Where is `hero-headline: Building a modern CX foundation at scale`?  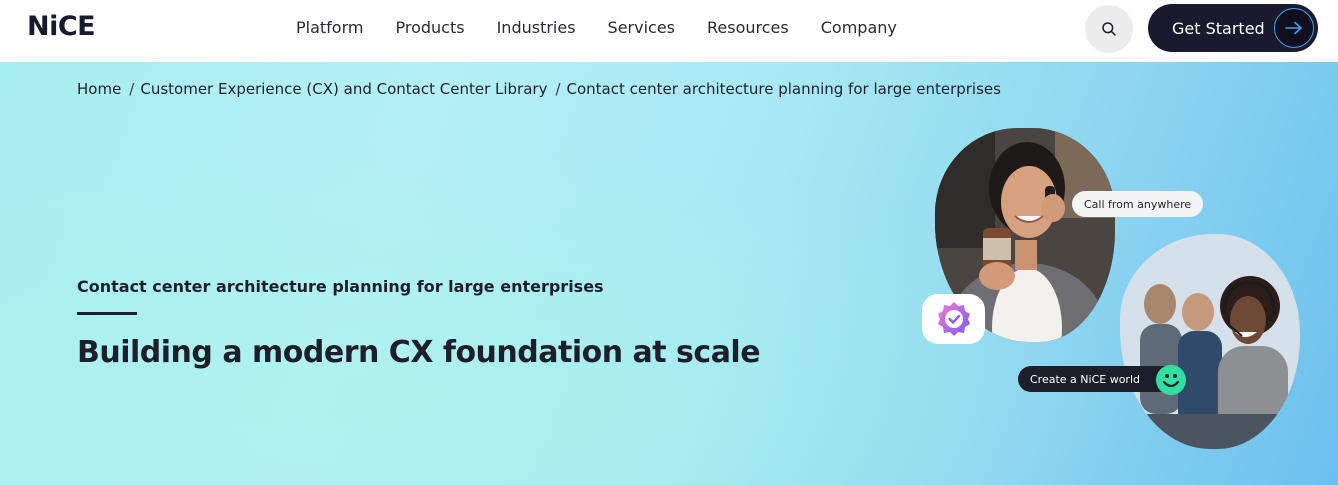
hero-headline: Building a modern CX foundation at scale is located at coordinates (419, 352).